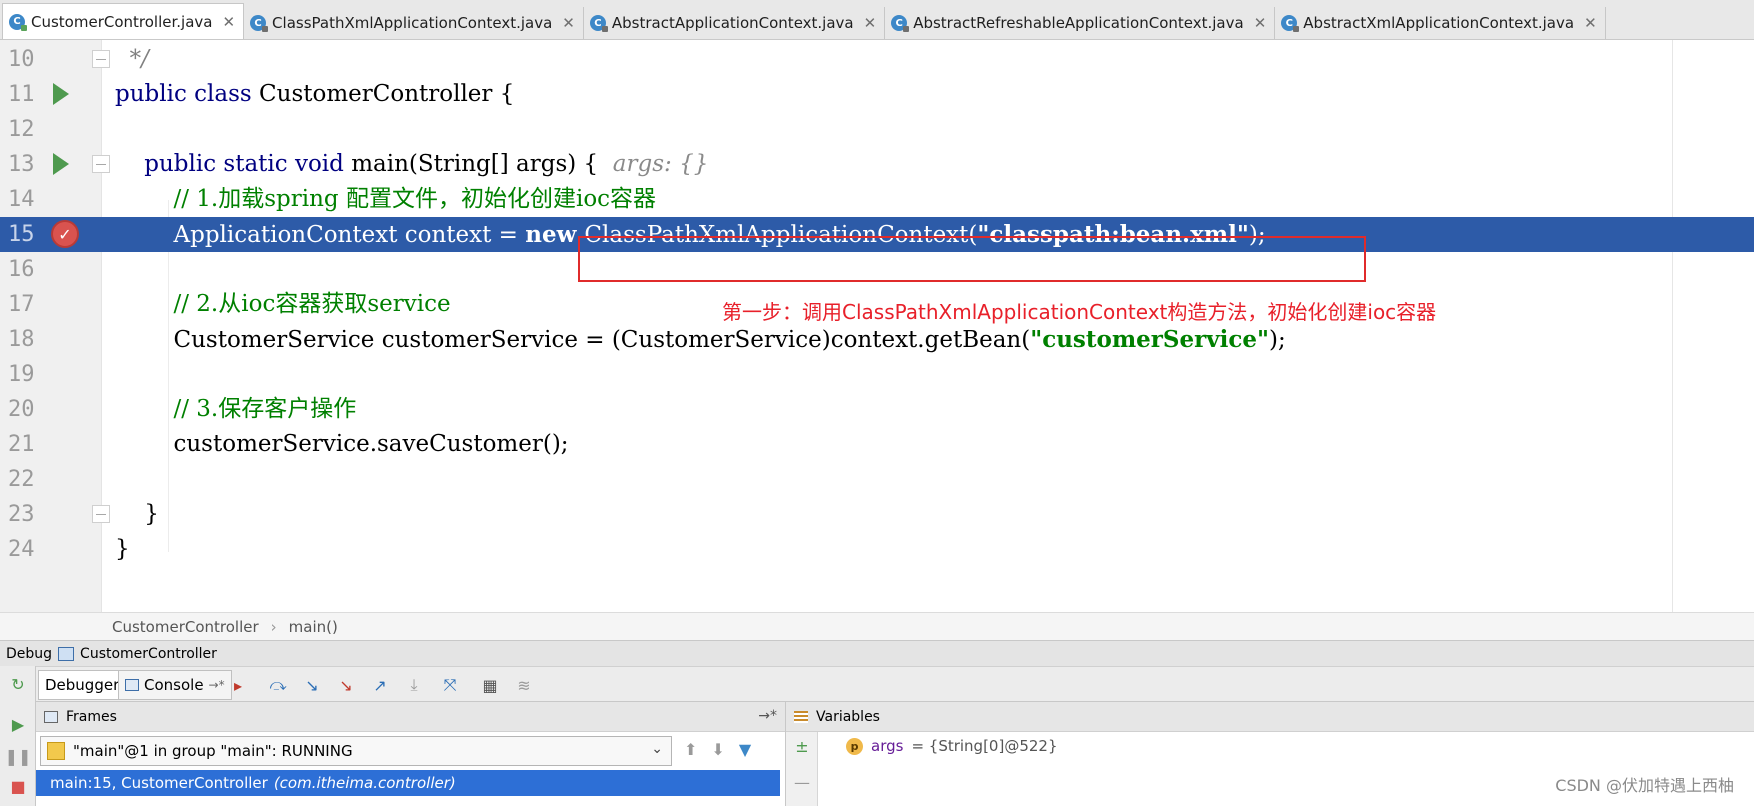 This screenshot has width=1754, height=806. Describe the element at coordinates (18, 724) in the screenshot. I see `resume-icon: ▶` at that location.